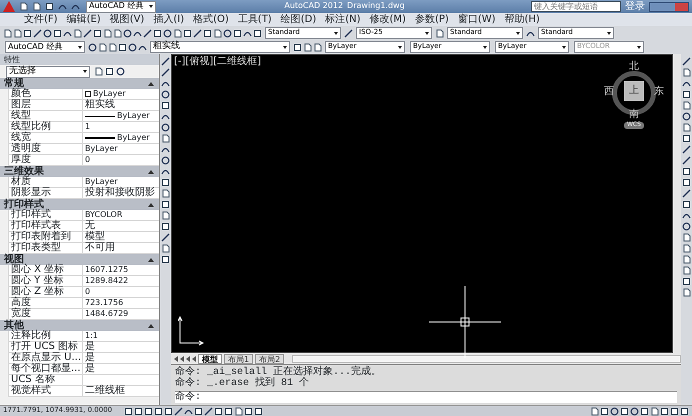  I want to click on layout-tab: 布局2, so click(269, 359).